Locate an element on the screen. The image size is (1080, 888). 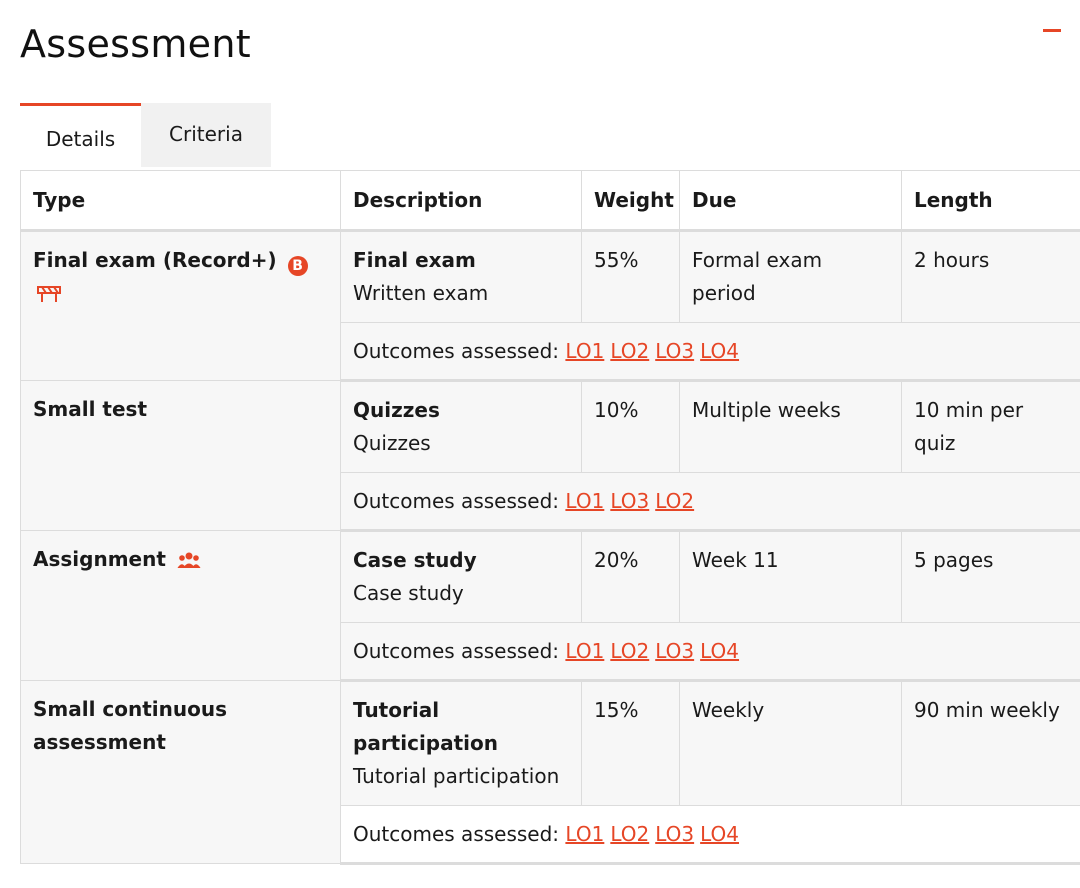
type-cell: Small continuous assessment is located at coordinates (180, 772).